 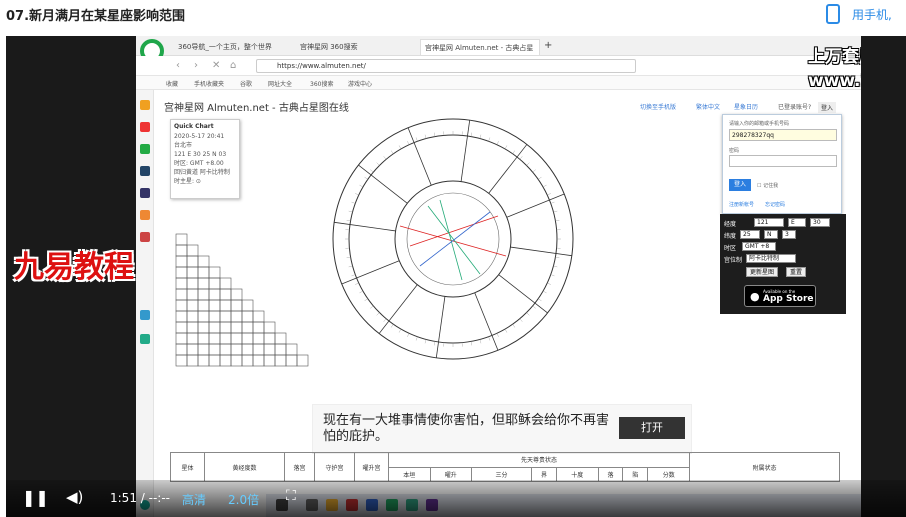 What do you see at coordinates (741, 204) in the screenshot?
I see `register-link: 注册新帐号` at bounding box center [741, 204].